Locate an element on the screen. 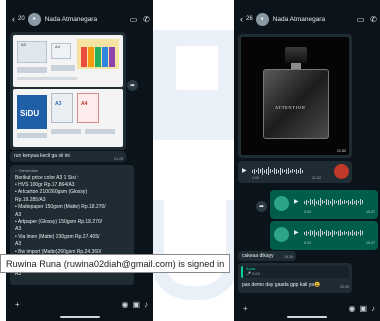 The image size is (380, 321). background-logo-arc is located at coordinates (195, 250).